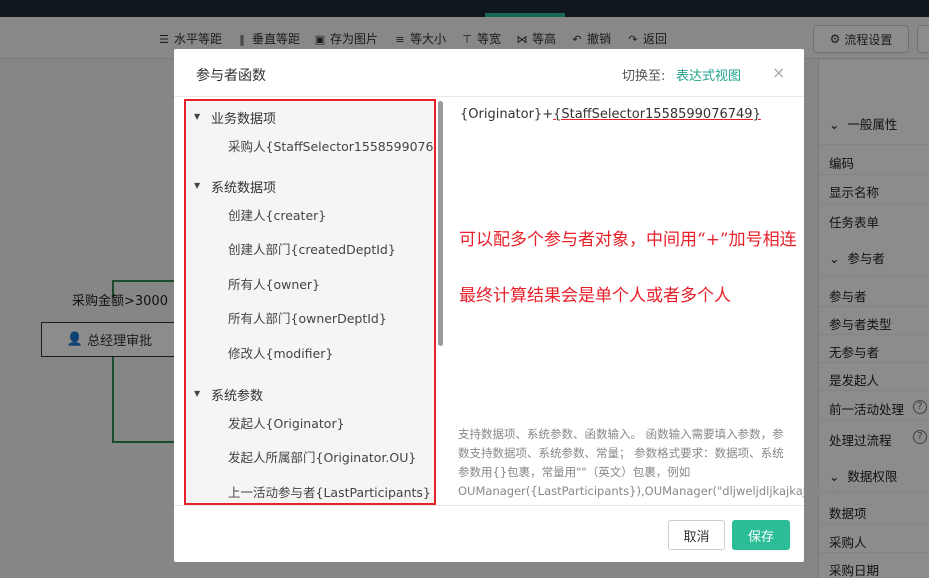 This screenshot has height=578, width=929. What do you see at coordinates (708, 74) in the screenshot?
I see `expression-view-link: 表达式视图` at bounding box center [708, 74].